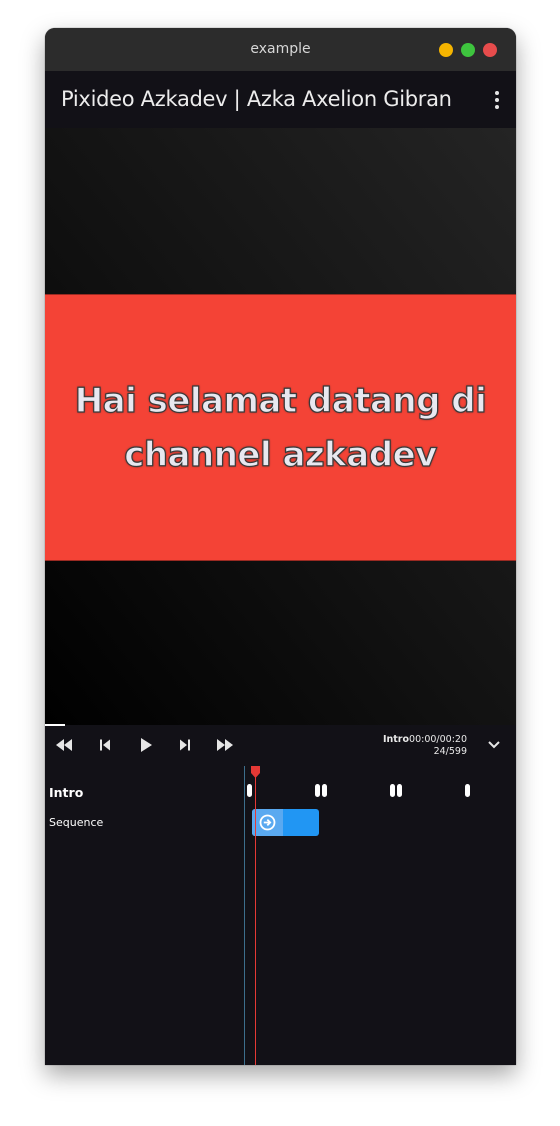  I want to click on skip-next-icon, so click(185, 745).